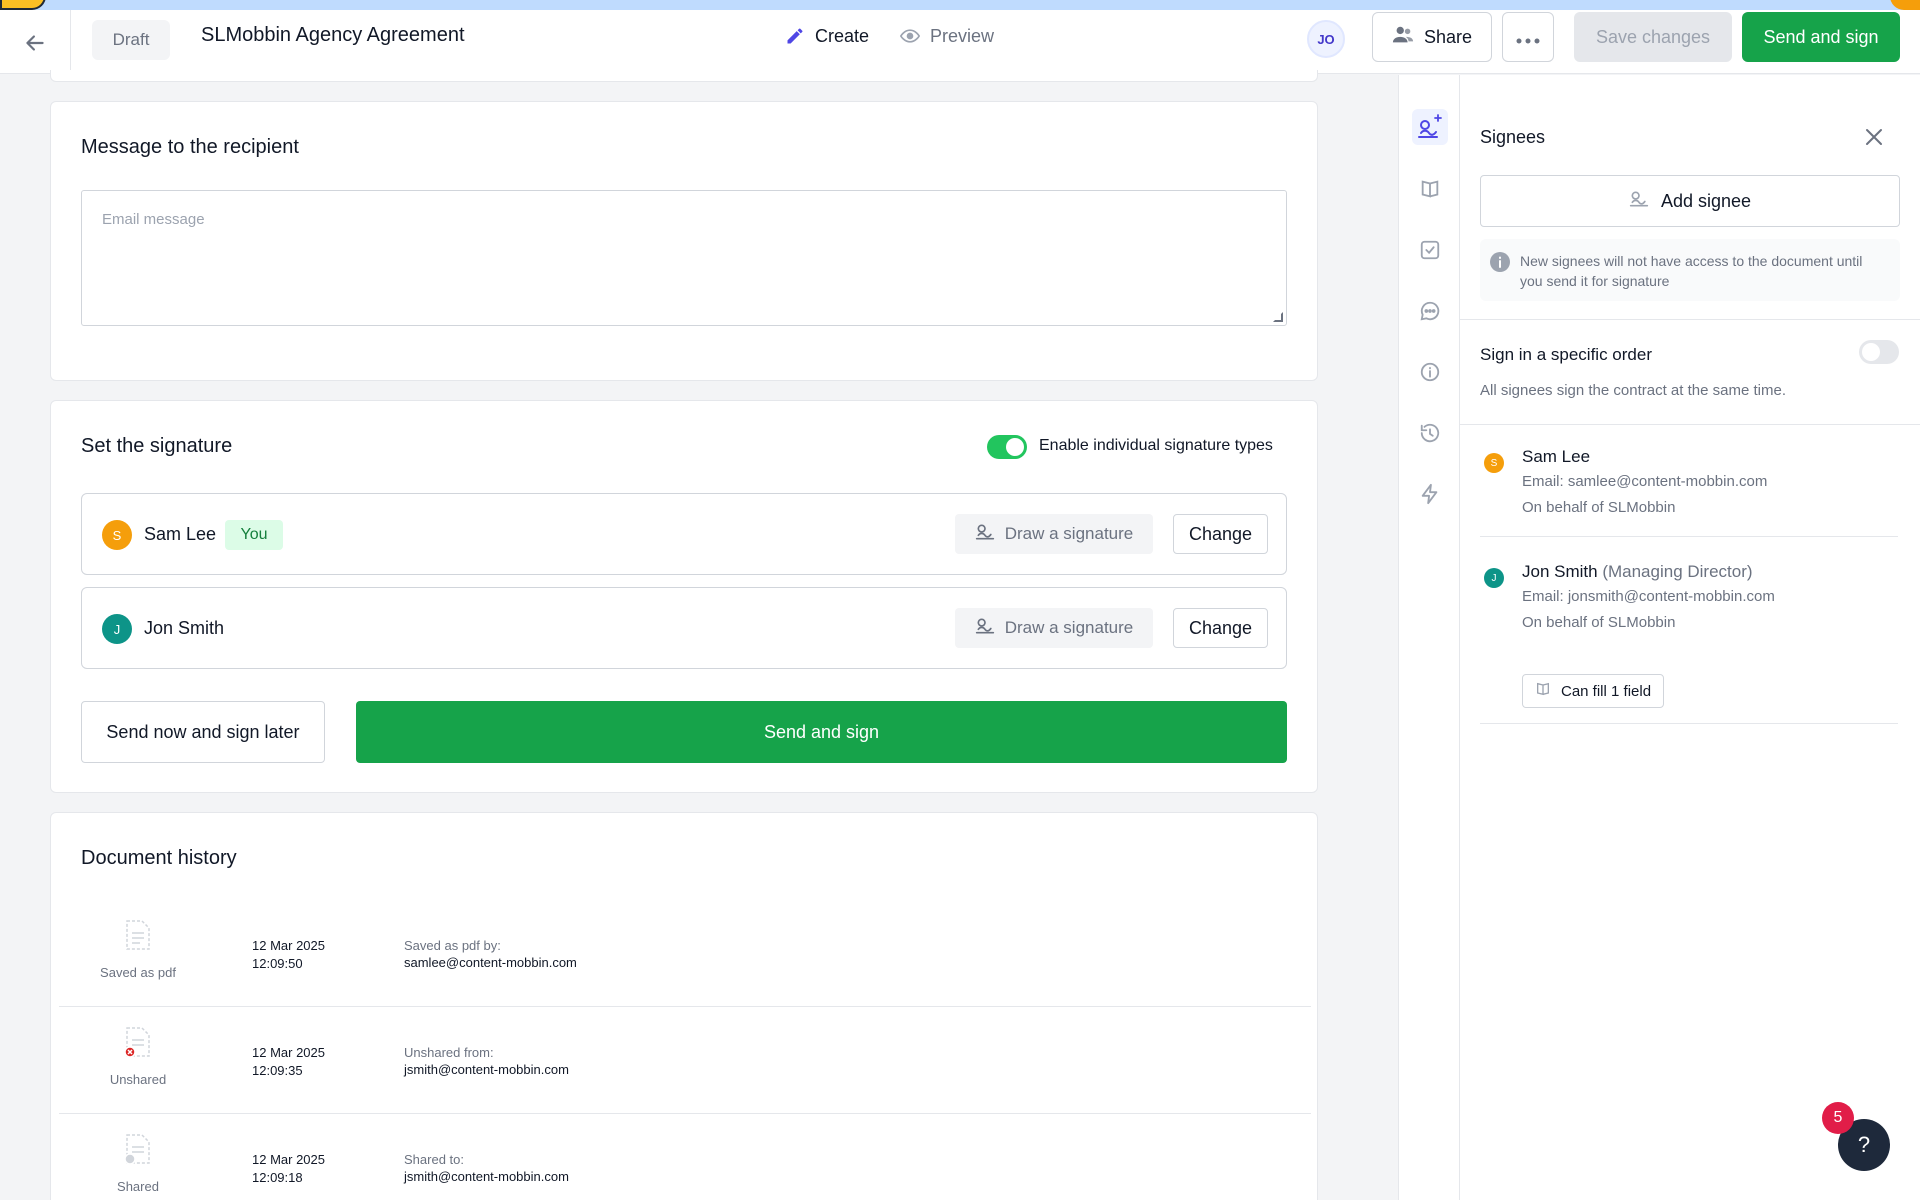 This screenshot has width=1920, height=1200. Describe the element at coordinates (23, 5) in the screenshot. I see `decor-blob-left` at that location.